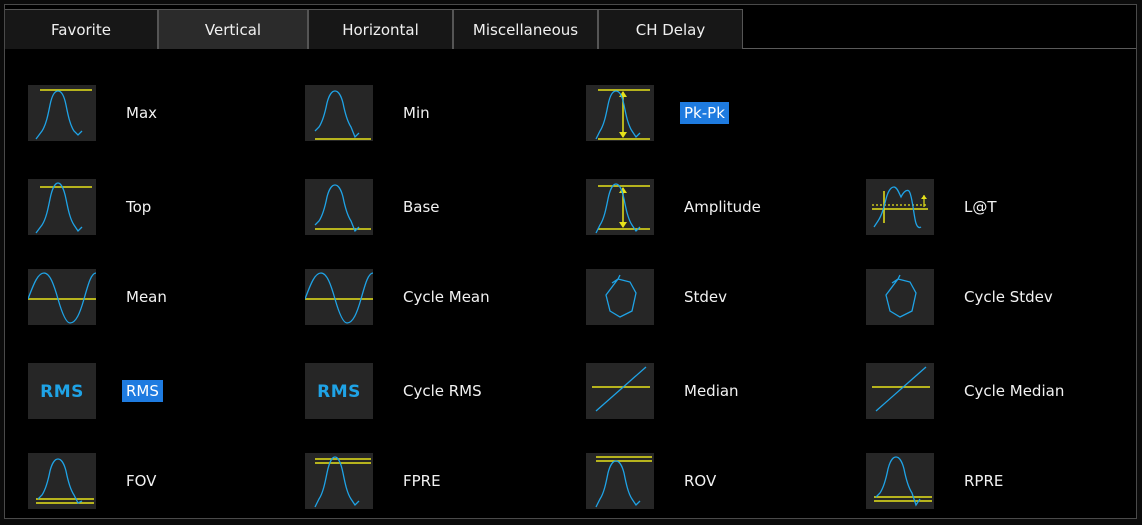 This screenshot has height=525, width=1142. Describe the element at coordinates (339, 113) in the screenshot. I see `min-icon` at that location.